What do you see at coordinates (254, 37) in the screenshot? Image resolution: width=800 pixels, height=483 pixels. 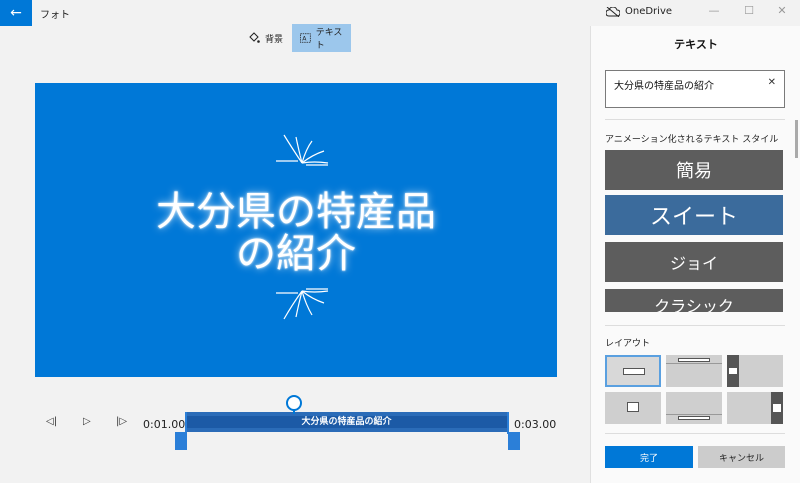 I see `paint-bucket-icon` at bounding box center [254, 37].